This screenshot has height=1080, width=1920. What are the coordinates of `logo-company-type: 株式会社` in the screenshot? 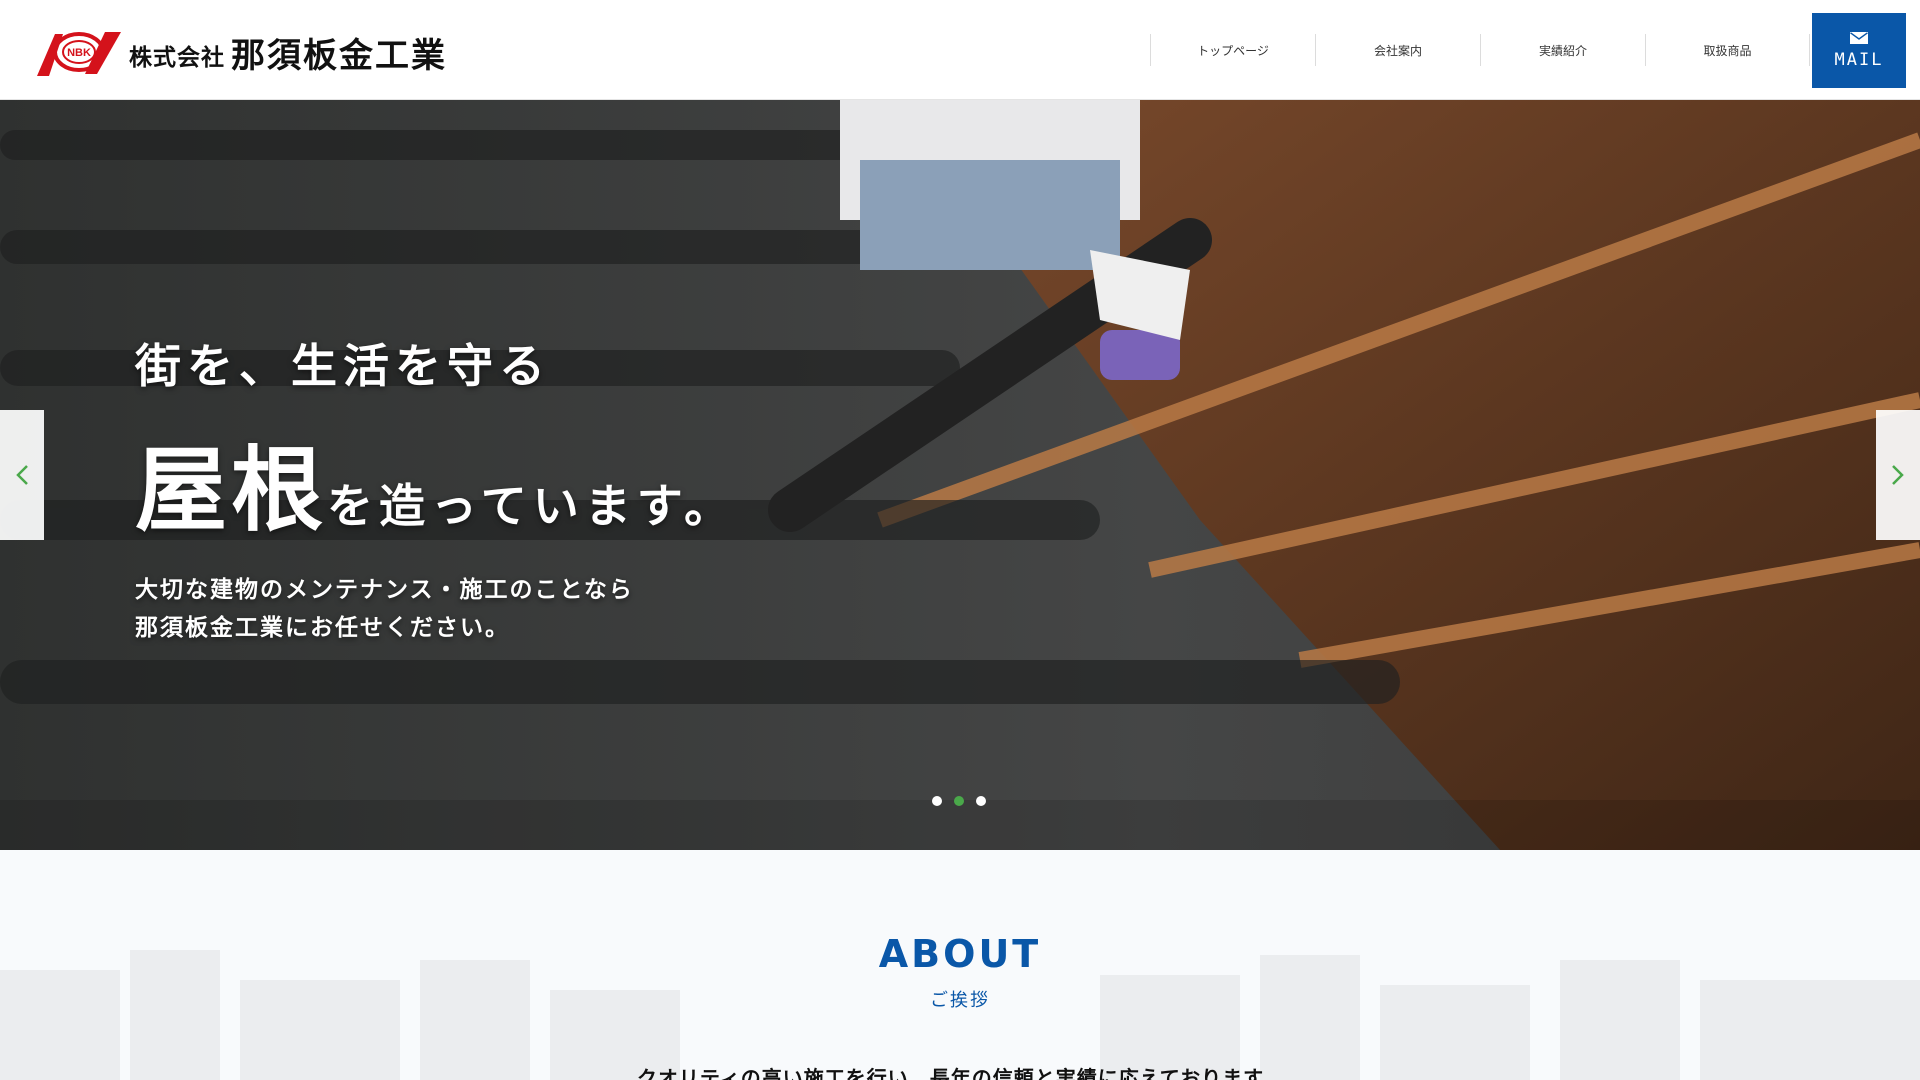 It's located at (177, 57).